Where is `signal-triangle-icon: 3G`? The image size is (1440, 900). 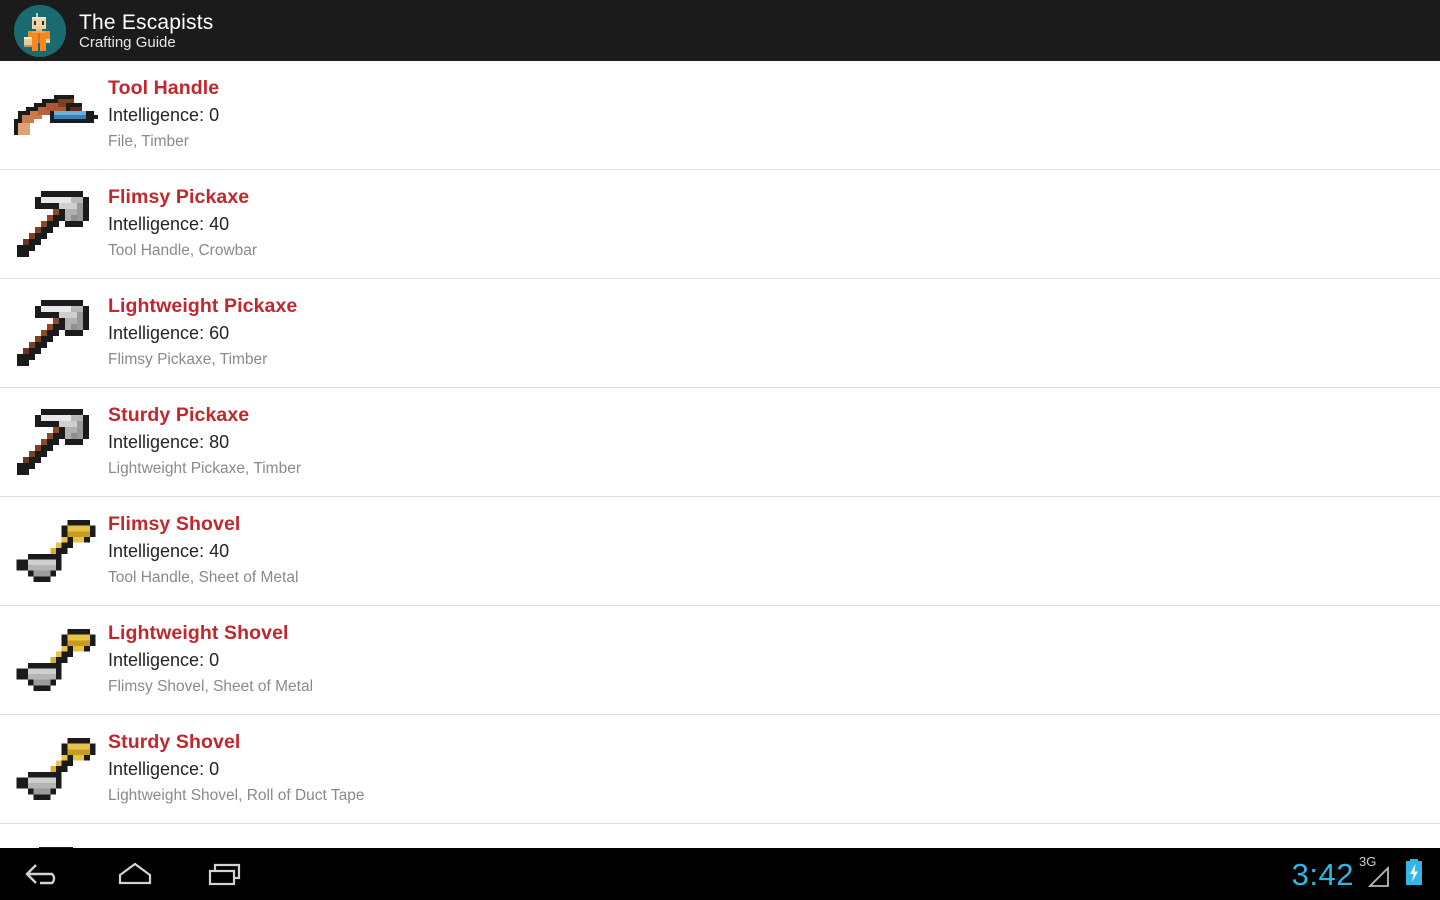 signal-triangle-icon: 3G is located at coordinates (1377, 872).